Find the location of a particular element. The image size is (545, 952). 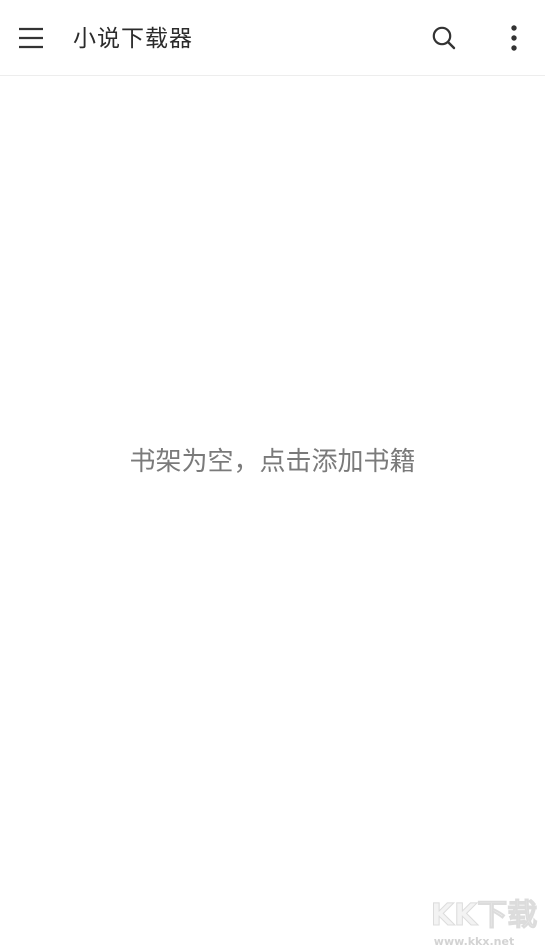

empty-shelf-message: 书架为空，点击添加书籍 is located at coordinates (272, 462).